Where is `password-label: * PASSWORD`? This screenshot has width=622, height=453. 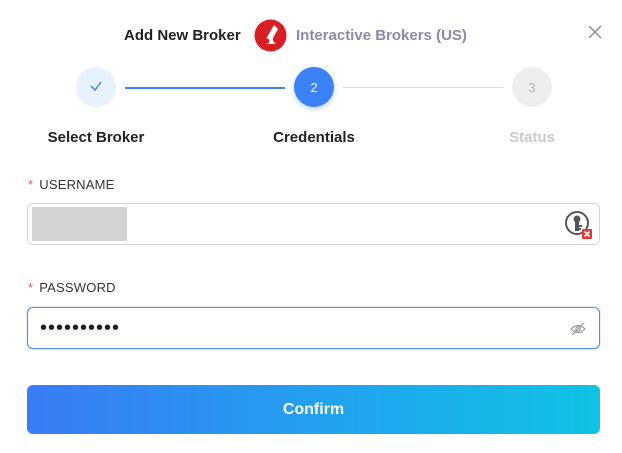
password-label: * PASSWORD is located at coordinates (72, 287).